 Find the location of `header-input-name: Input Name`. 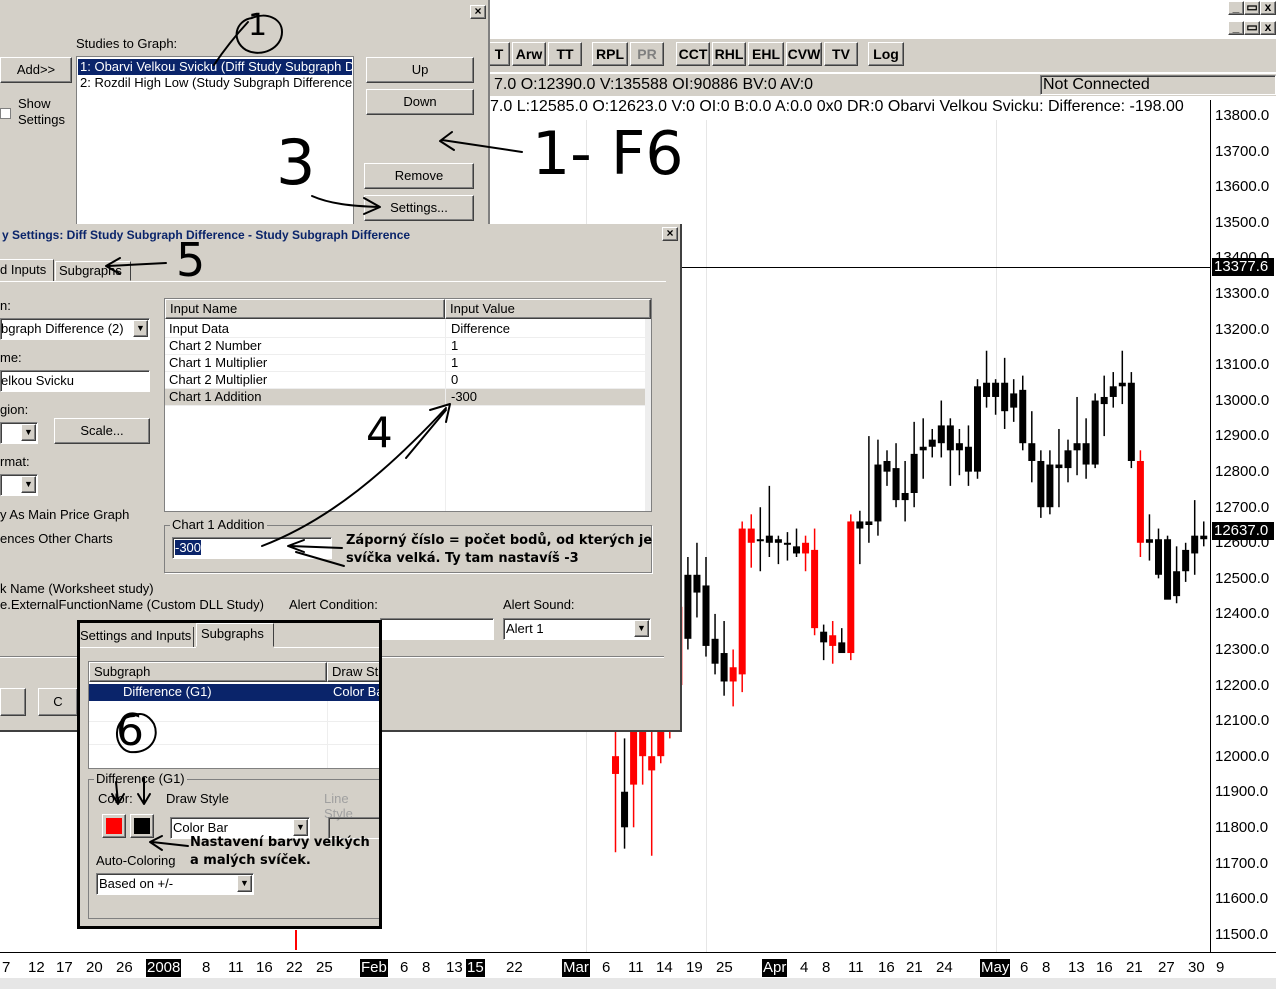

header-input-name: Input Name is located at coordinates (305, 309).